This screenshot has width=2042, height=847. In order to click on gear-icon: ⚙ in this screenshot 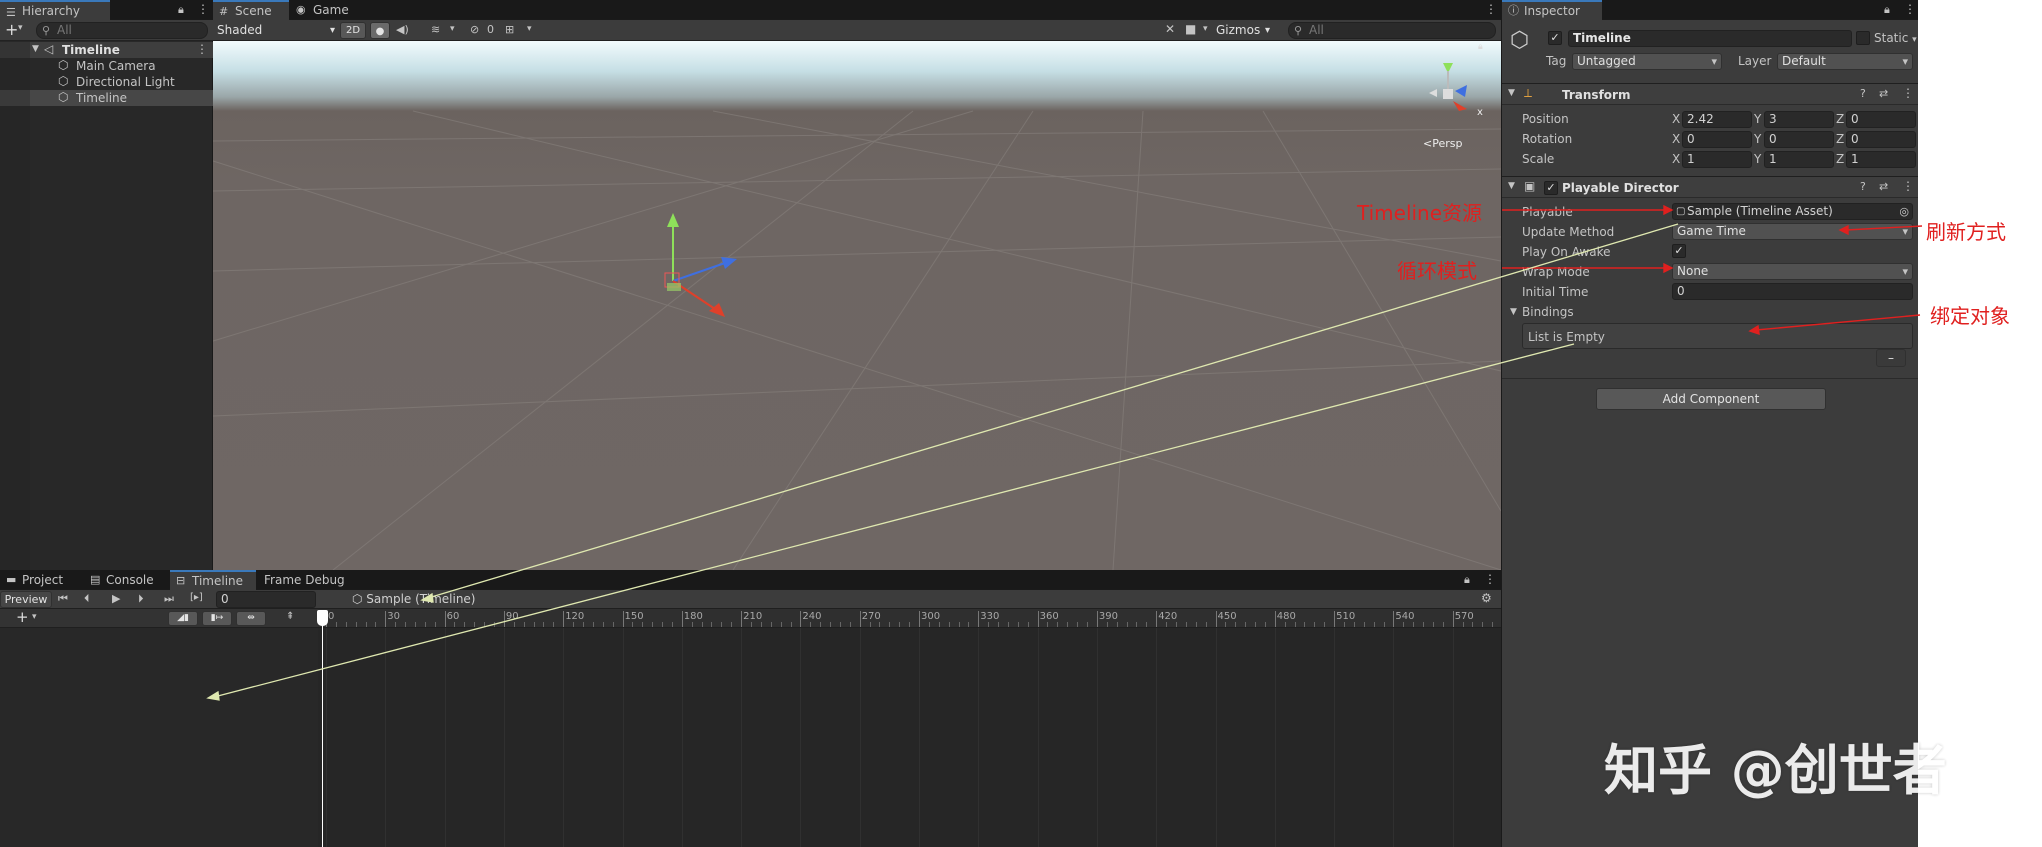, I will do `click(1486, 598)`.